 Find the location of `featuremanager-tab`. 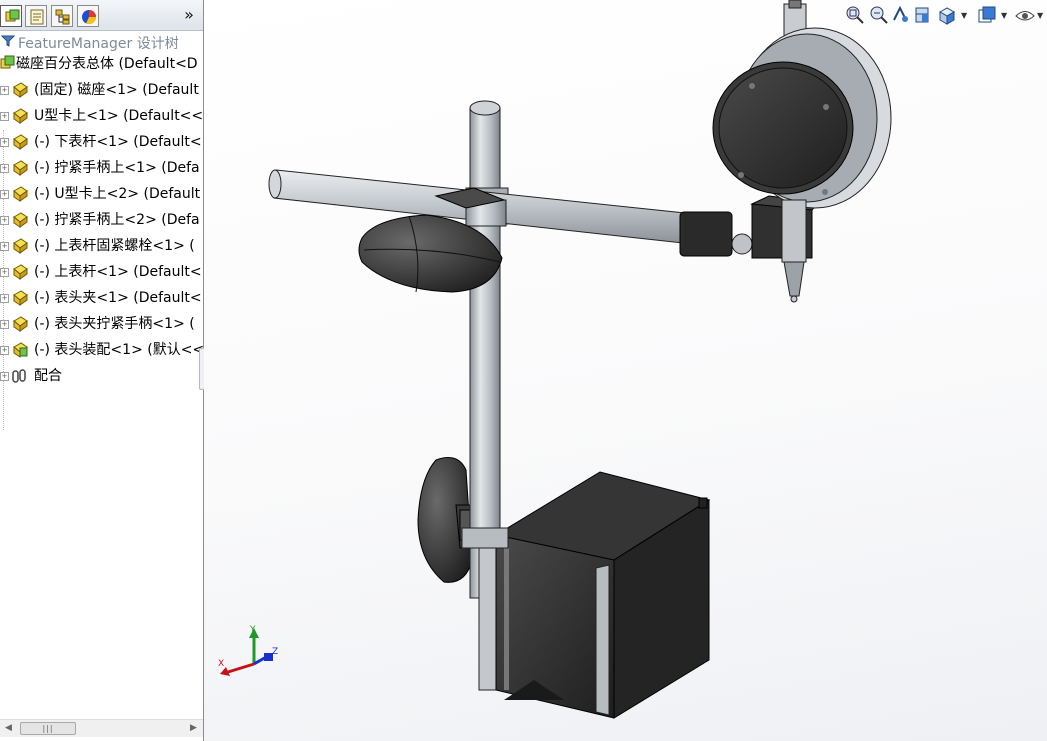

featuremanager-tab is located at coordinates (11, 16).